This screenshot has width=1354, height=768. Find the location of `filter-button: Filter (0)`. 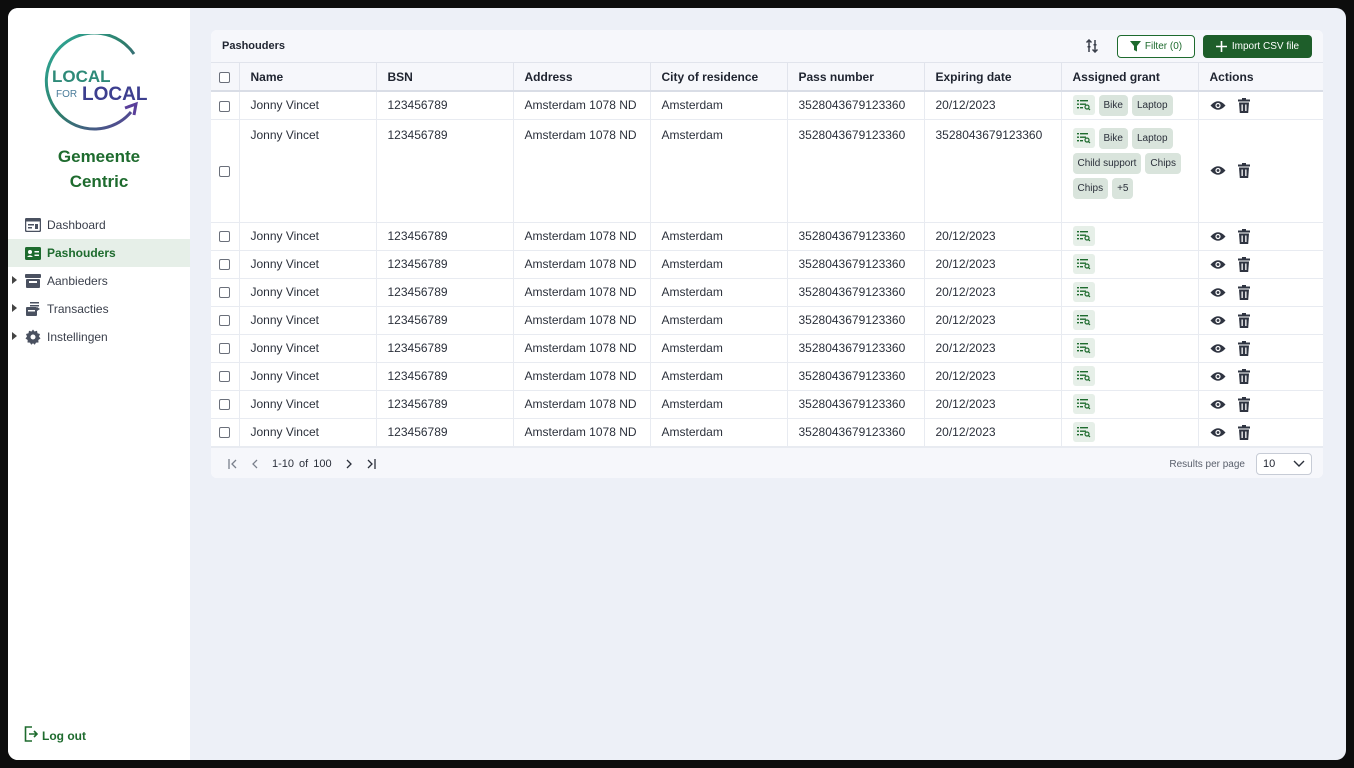

filter-button: Filter (0) is located at coordinates (1156, 46).